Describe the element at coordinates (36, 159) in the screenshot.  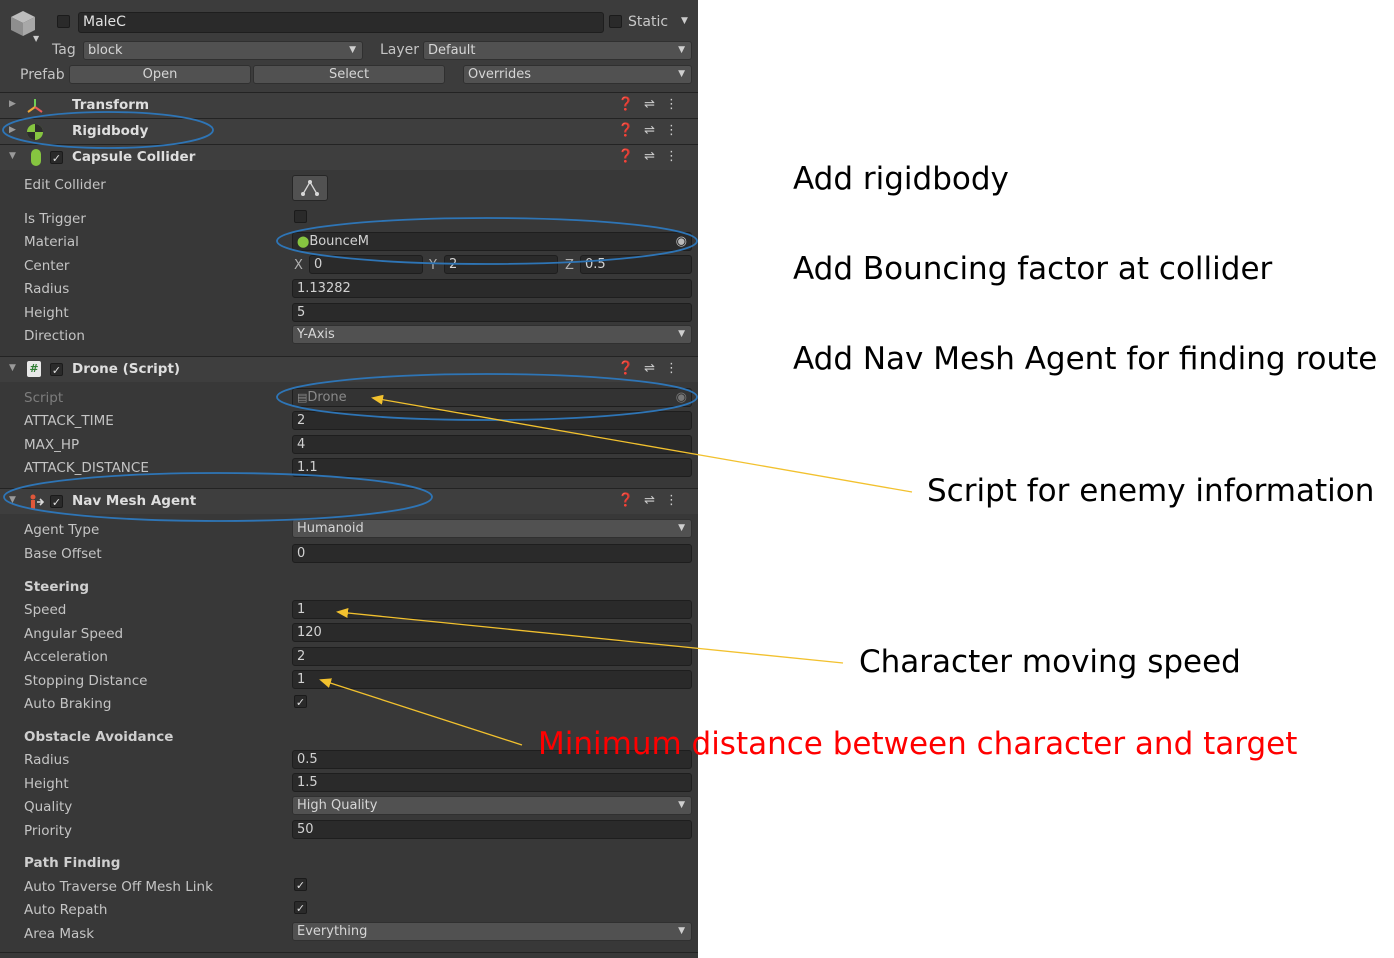
I see `capsule-collider-icon` at that location.